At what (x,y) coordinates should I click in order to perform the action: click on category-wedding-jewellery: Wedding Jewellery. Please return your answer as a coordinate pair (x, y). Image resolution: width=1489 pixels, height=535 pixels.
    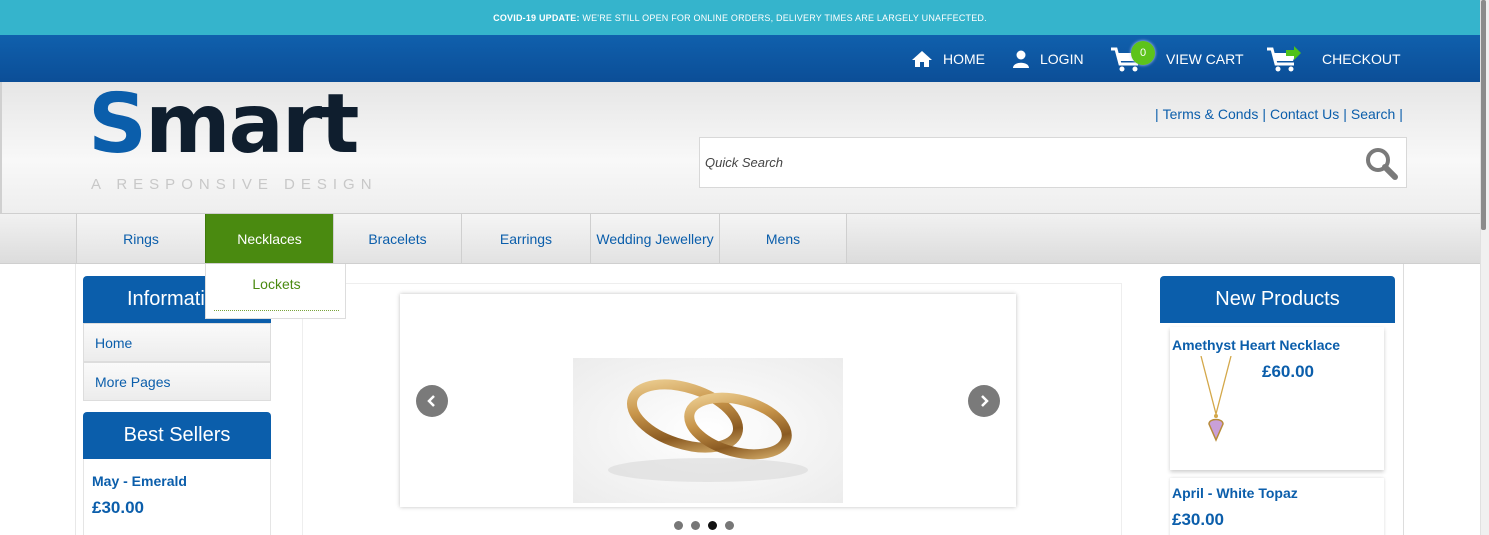
    Looking at the image, I should click on (654, 238).